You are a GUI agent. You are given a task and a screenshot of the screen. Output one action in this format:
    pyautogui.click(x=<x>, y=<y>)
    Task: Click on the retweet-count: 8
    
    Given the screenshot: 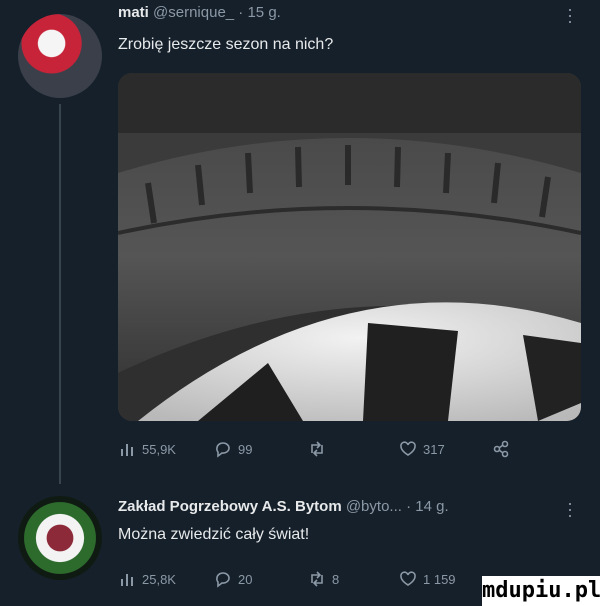 What is the action you would take?
    pyautogui.click(x=336, y=579)
    